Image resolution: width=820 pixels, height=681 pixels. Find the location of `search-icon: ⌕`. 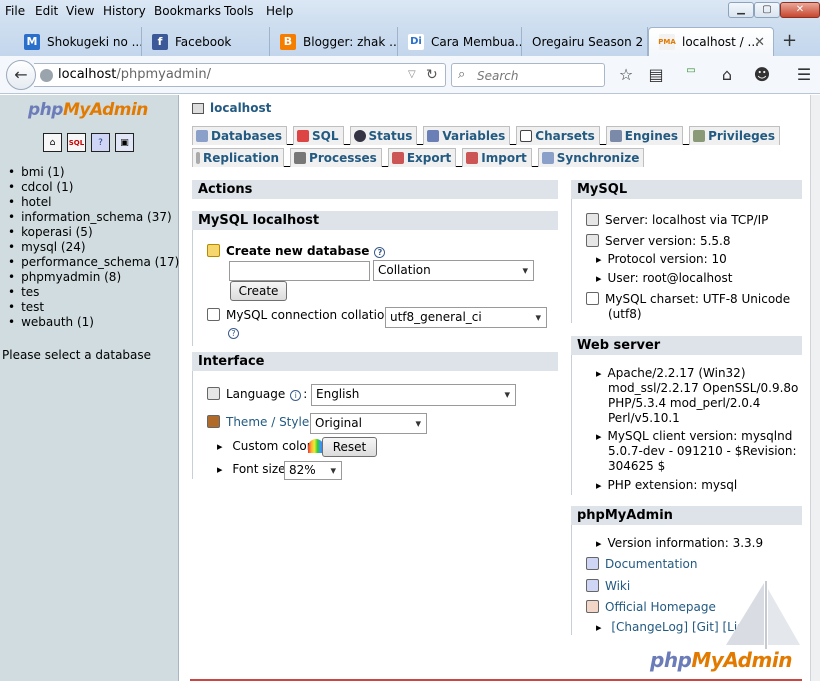

search-icon: ⌕ is located at coordinates (462, 74).